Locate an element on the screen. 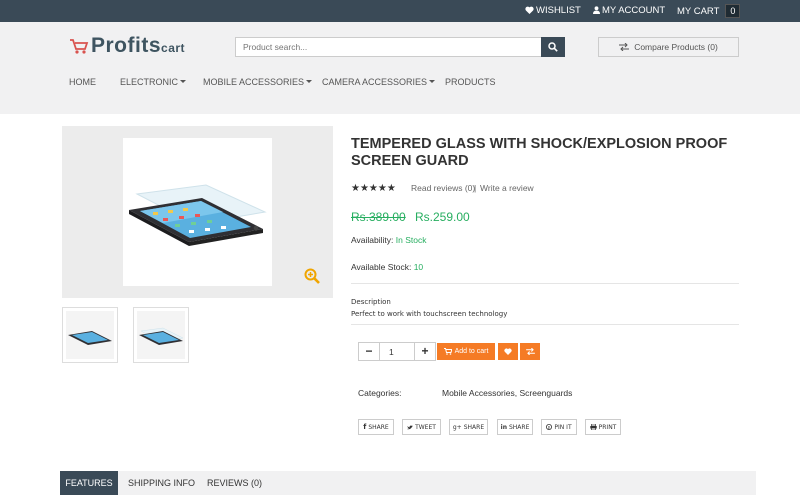 Image resolution: width=800 pixels, height=500 pixels. twitter-icon is located at coordinates (410, 427).